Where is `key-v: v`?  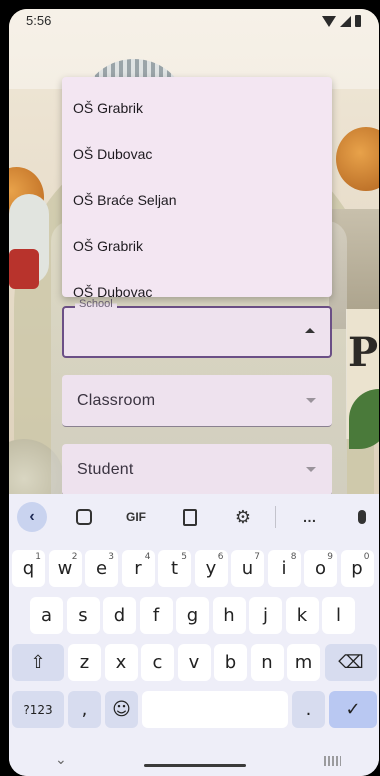 key-v: v is located at coordinates (194, 662).